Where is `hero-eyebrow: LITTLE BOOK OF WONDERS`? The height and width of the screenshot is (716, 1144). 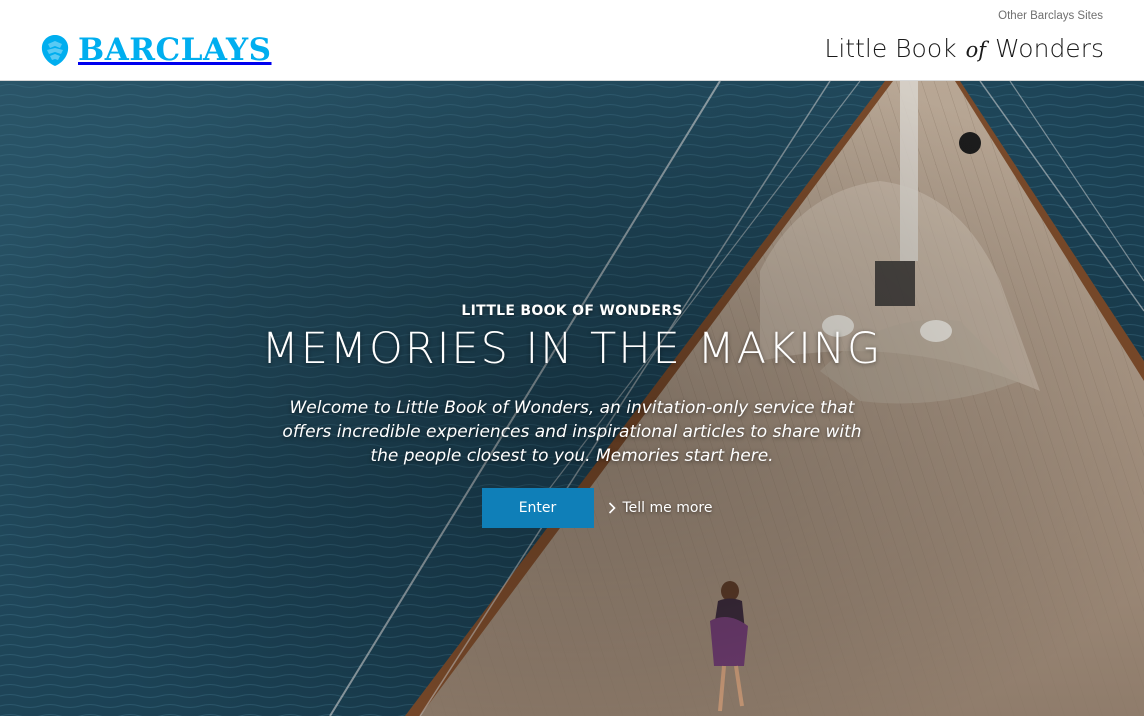 hero-eyebrow: LITTLE BOOK OF WONDERS is located at coordinates (572, 311).